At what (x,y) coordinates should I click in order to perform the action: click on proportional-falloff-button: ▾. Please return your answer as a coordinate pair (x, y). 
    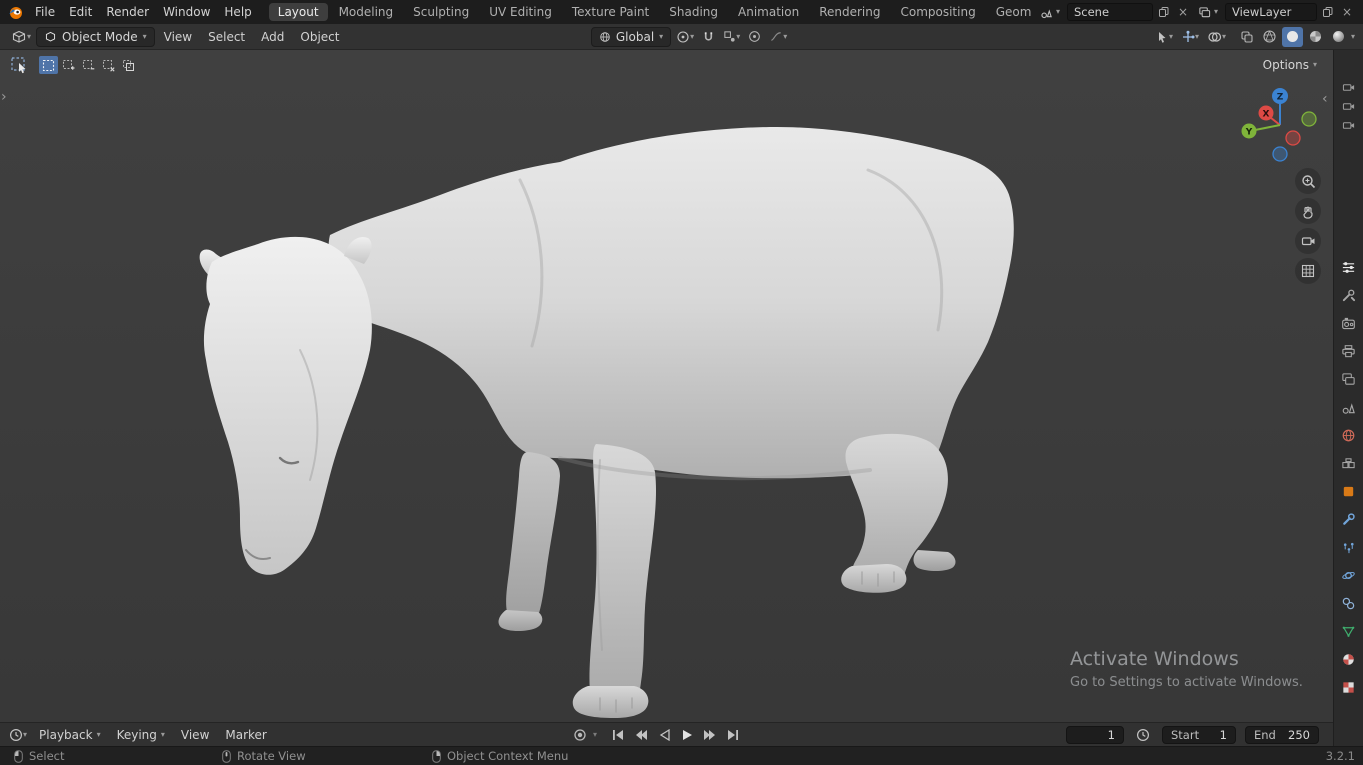
    Looking at the image, I should click on (778, 37).